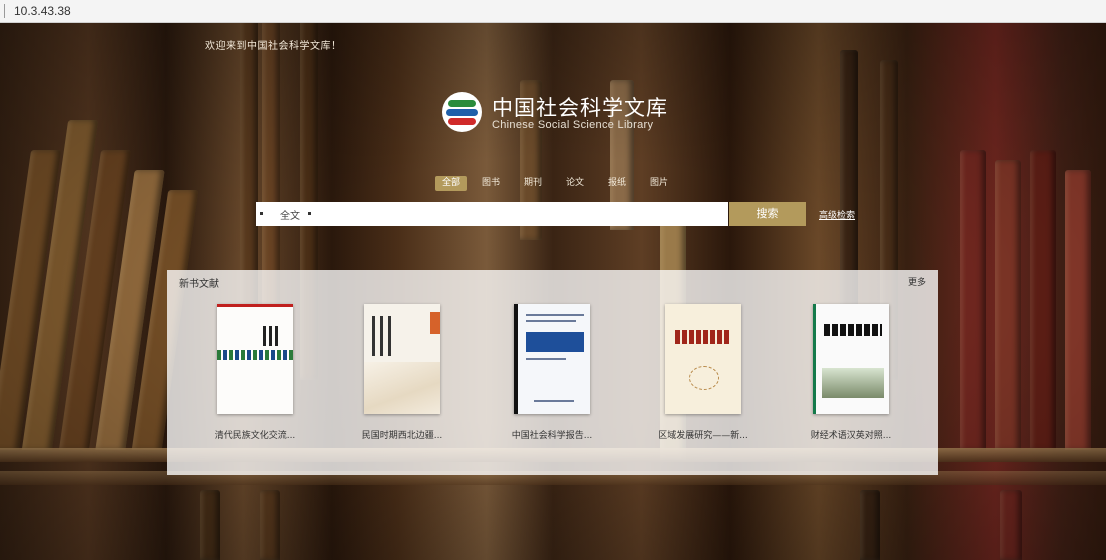 The height and width of the screenshot is (560, 1106). Describe the element at coordinates (491, 183) in the screenshot. I see `tab-books: 图书` at that location.